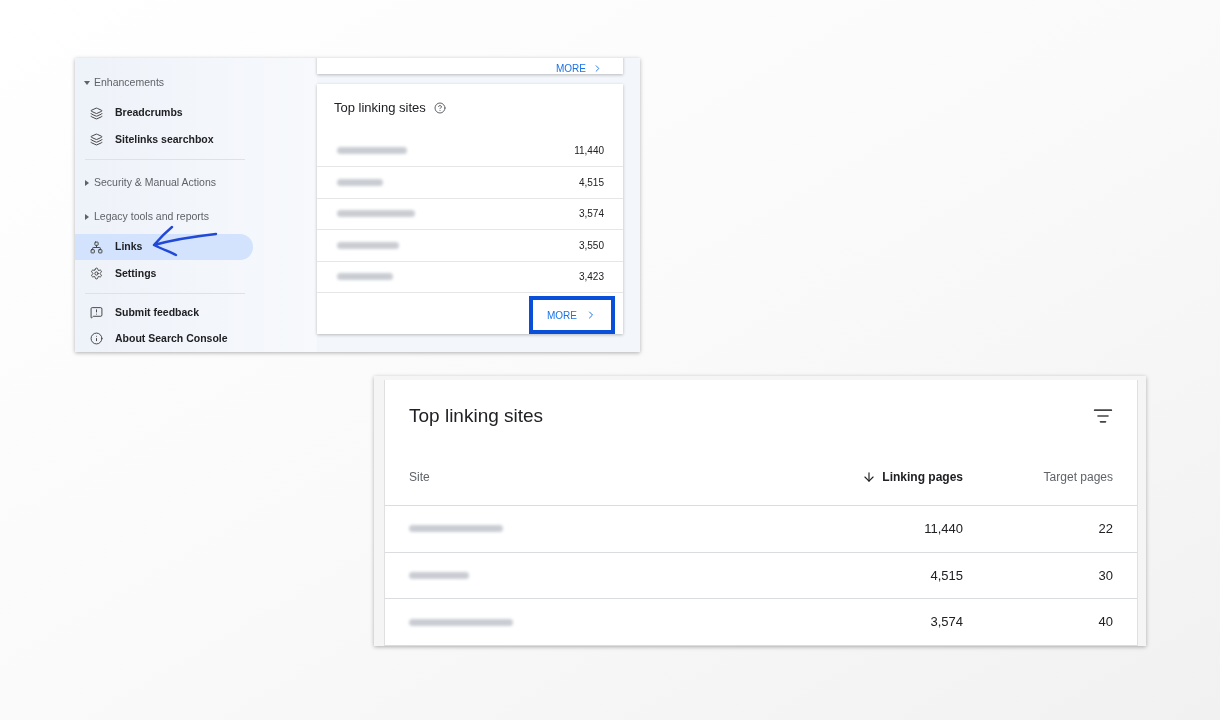 The image size is (1220, 720). I want to click on table-cell-text: 30, so click(1105, 575).